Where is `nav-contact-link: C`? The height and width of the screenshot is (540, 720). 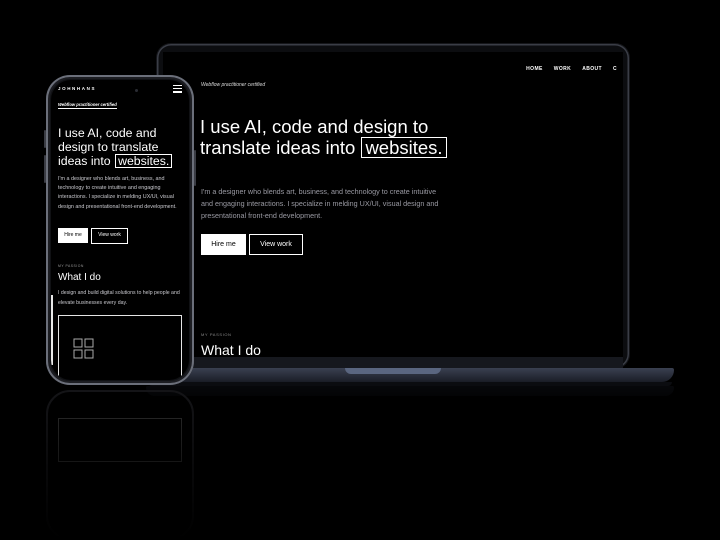 nav-contact-link: C is located at coordinates (615, 69).